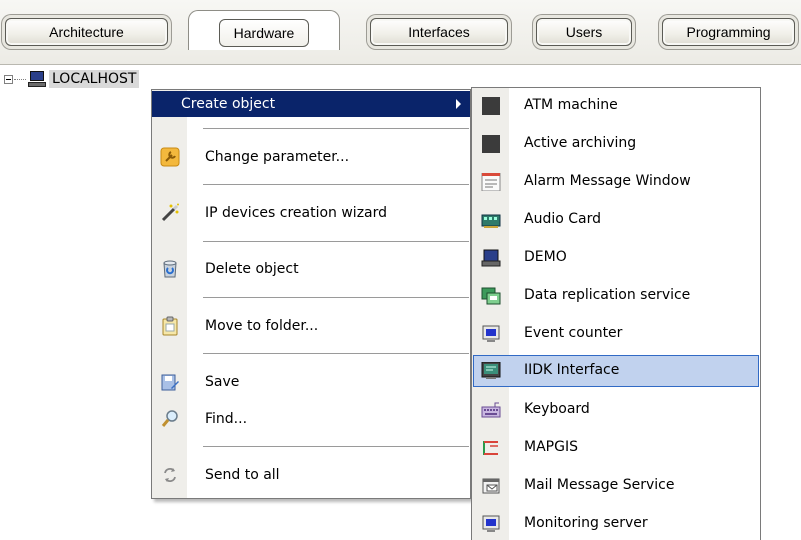 The width and height of the screenshot is (801, 540). What do you see at coordinates (572, 370) in the screenshot?
I see `submenu-item-label: IIDK Interface` at bounding box center [572, 370].